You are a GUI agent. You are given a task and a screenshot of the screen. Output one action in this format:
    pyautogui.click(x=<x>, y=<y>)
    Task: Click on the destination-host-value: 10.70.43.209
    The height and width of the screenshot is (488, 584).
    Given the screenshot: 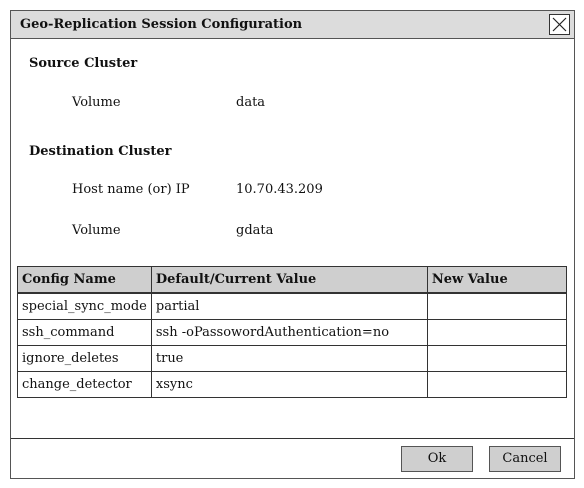 What is the action you would take?
    pyautogui.click(x=279, y=189)
    